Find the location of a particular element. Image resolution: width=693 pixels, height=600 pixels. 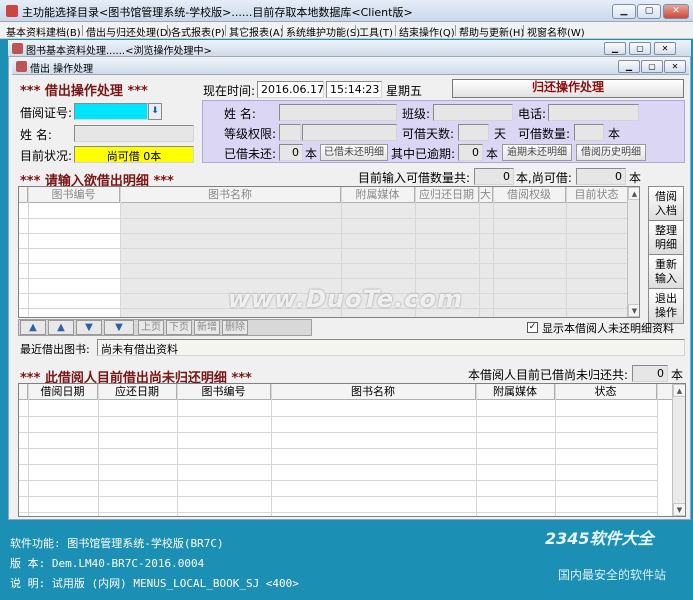

minimize-button: ▁ is located at coordinates (624, 11).